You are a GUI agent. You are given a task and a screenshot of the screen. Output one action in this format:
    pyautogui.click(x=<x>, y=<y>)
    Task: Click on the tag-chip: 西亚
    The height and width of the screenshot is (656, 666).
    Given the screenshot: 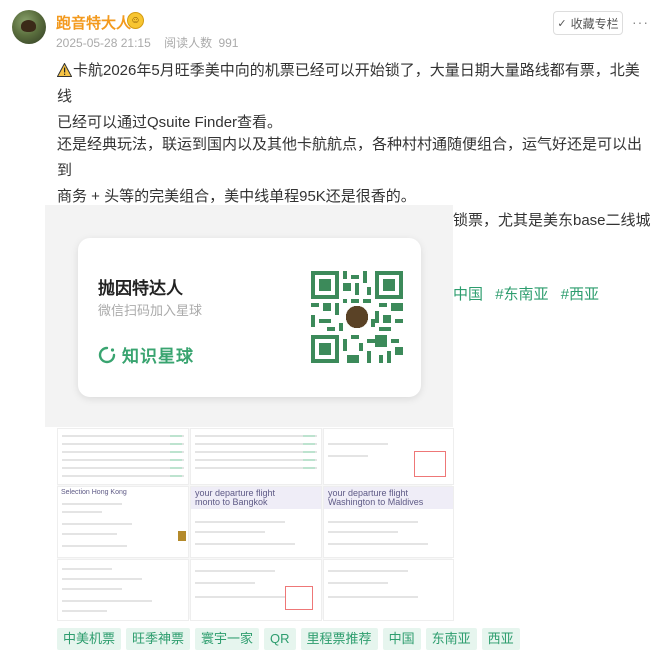 What is the action you would take?
    pyautogui.click(x=500, y=639)
    